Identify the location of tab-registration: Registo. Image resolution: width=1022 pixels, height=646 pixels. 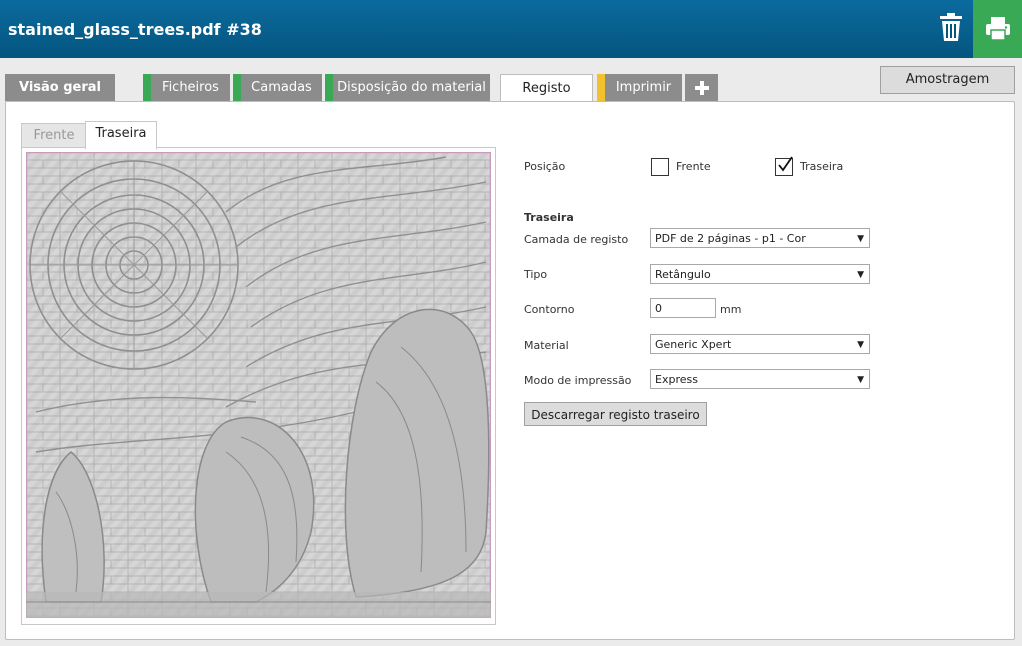
(546, 88).